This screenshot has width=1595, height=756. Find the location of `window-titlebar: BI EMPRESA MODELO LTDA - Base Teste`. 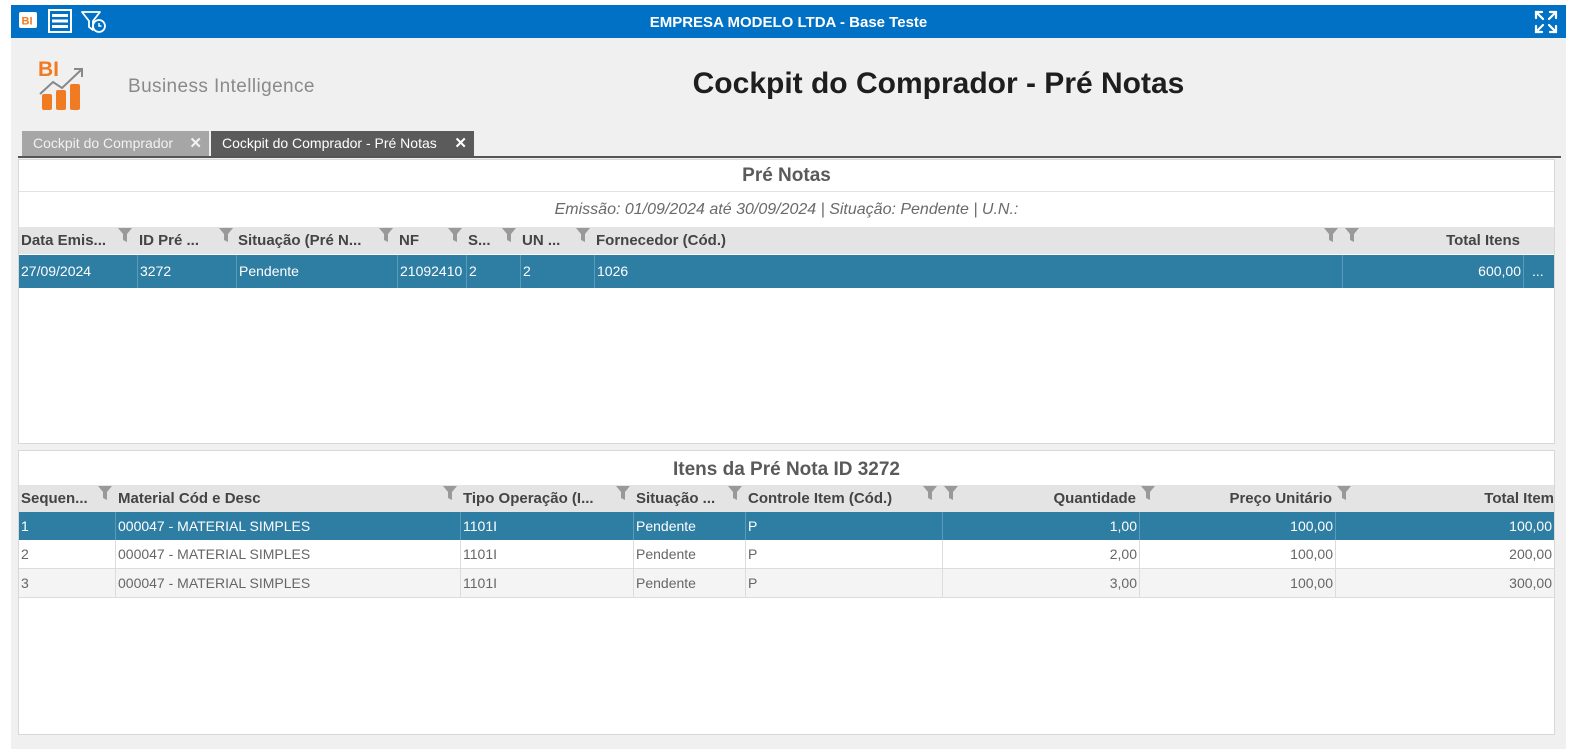

window-titlebar: BI EMPRESA MODELO LTDA - Base Teste is located at coordinates (788, 21).